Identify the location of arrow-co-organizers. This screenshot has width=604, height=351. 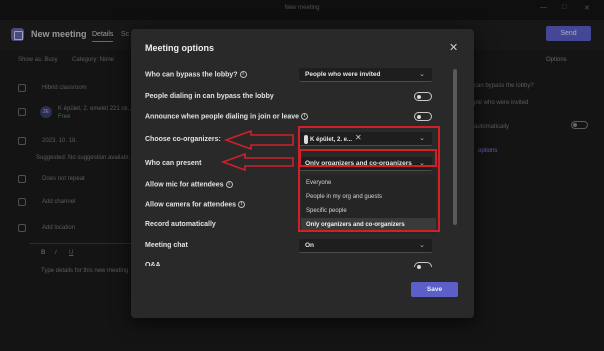
(258, 140).